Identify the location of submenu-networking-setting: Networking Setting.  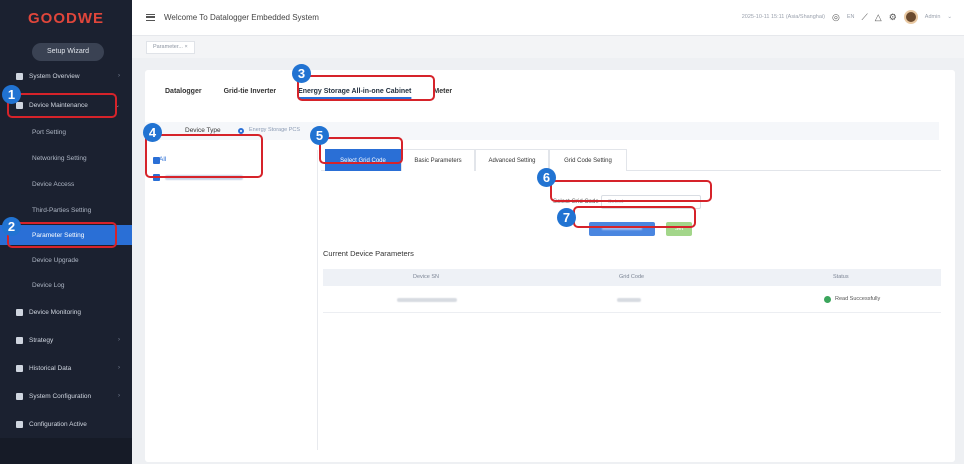
(66, 158).